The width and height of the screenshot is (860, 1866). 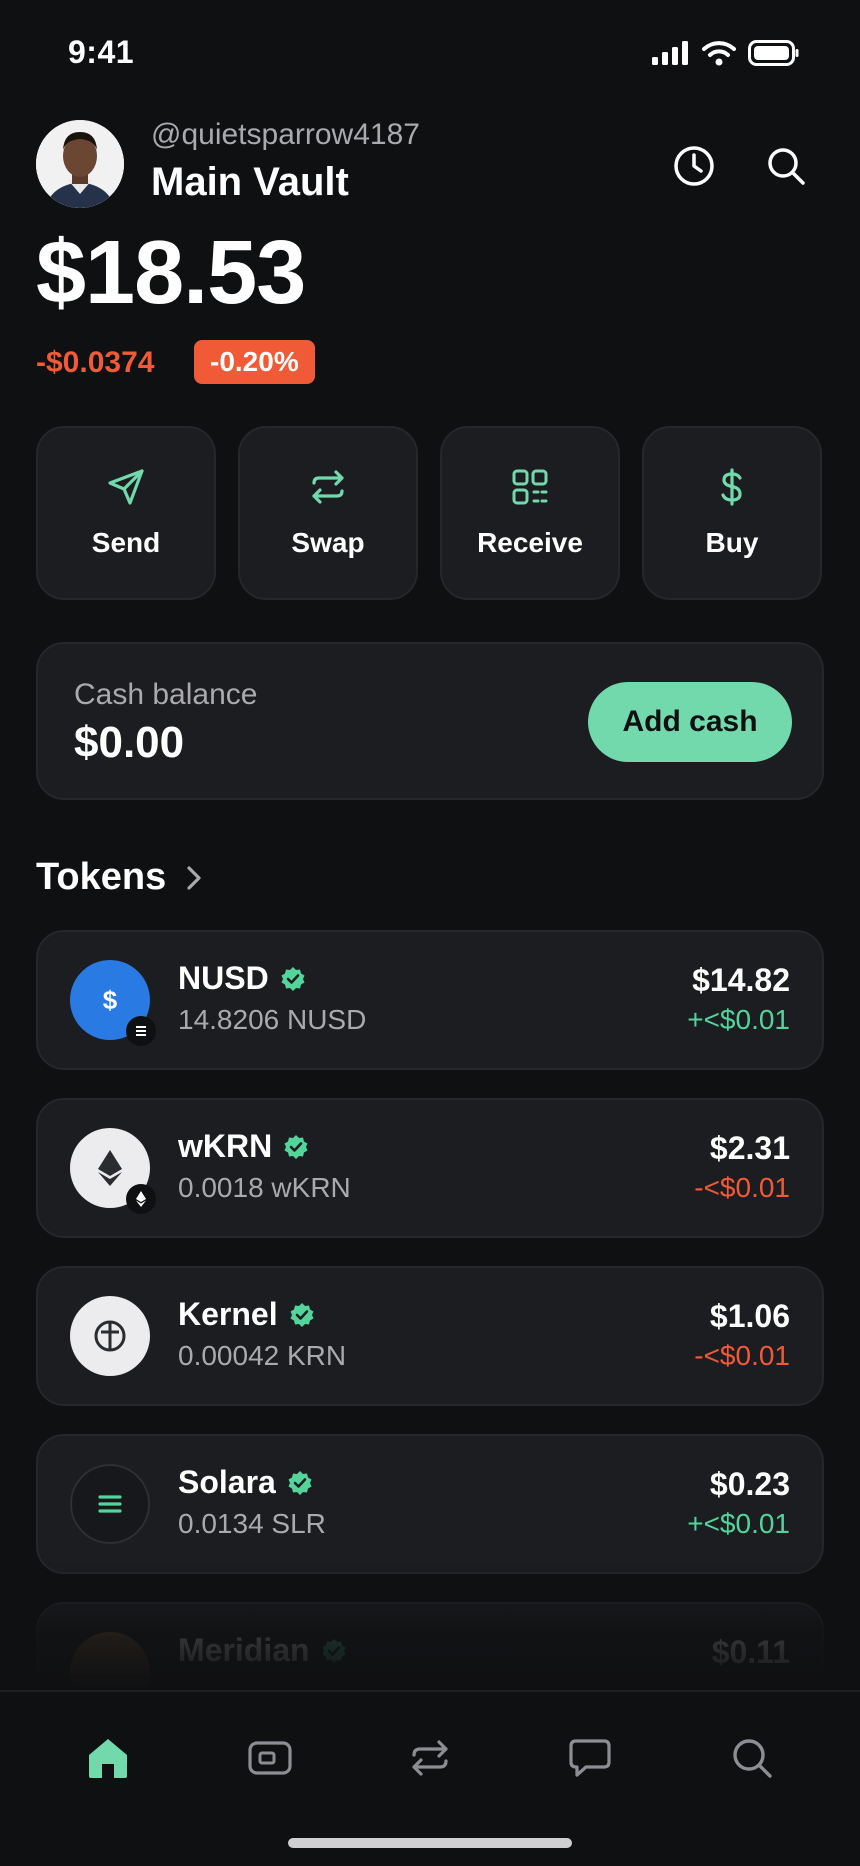 I want to click on tokens-section-header: Tokens, so click(x=120, y=877).